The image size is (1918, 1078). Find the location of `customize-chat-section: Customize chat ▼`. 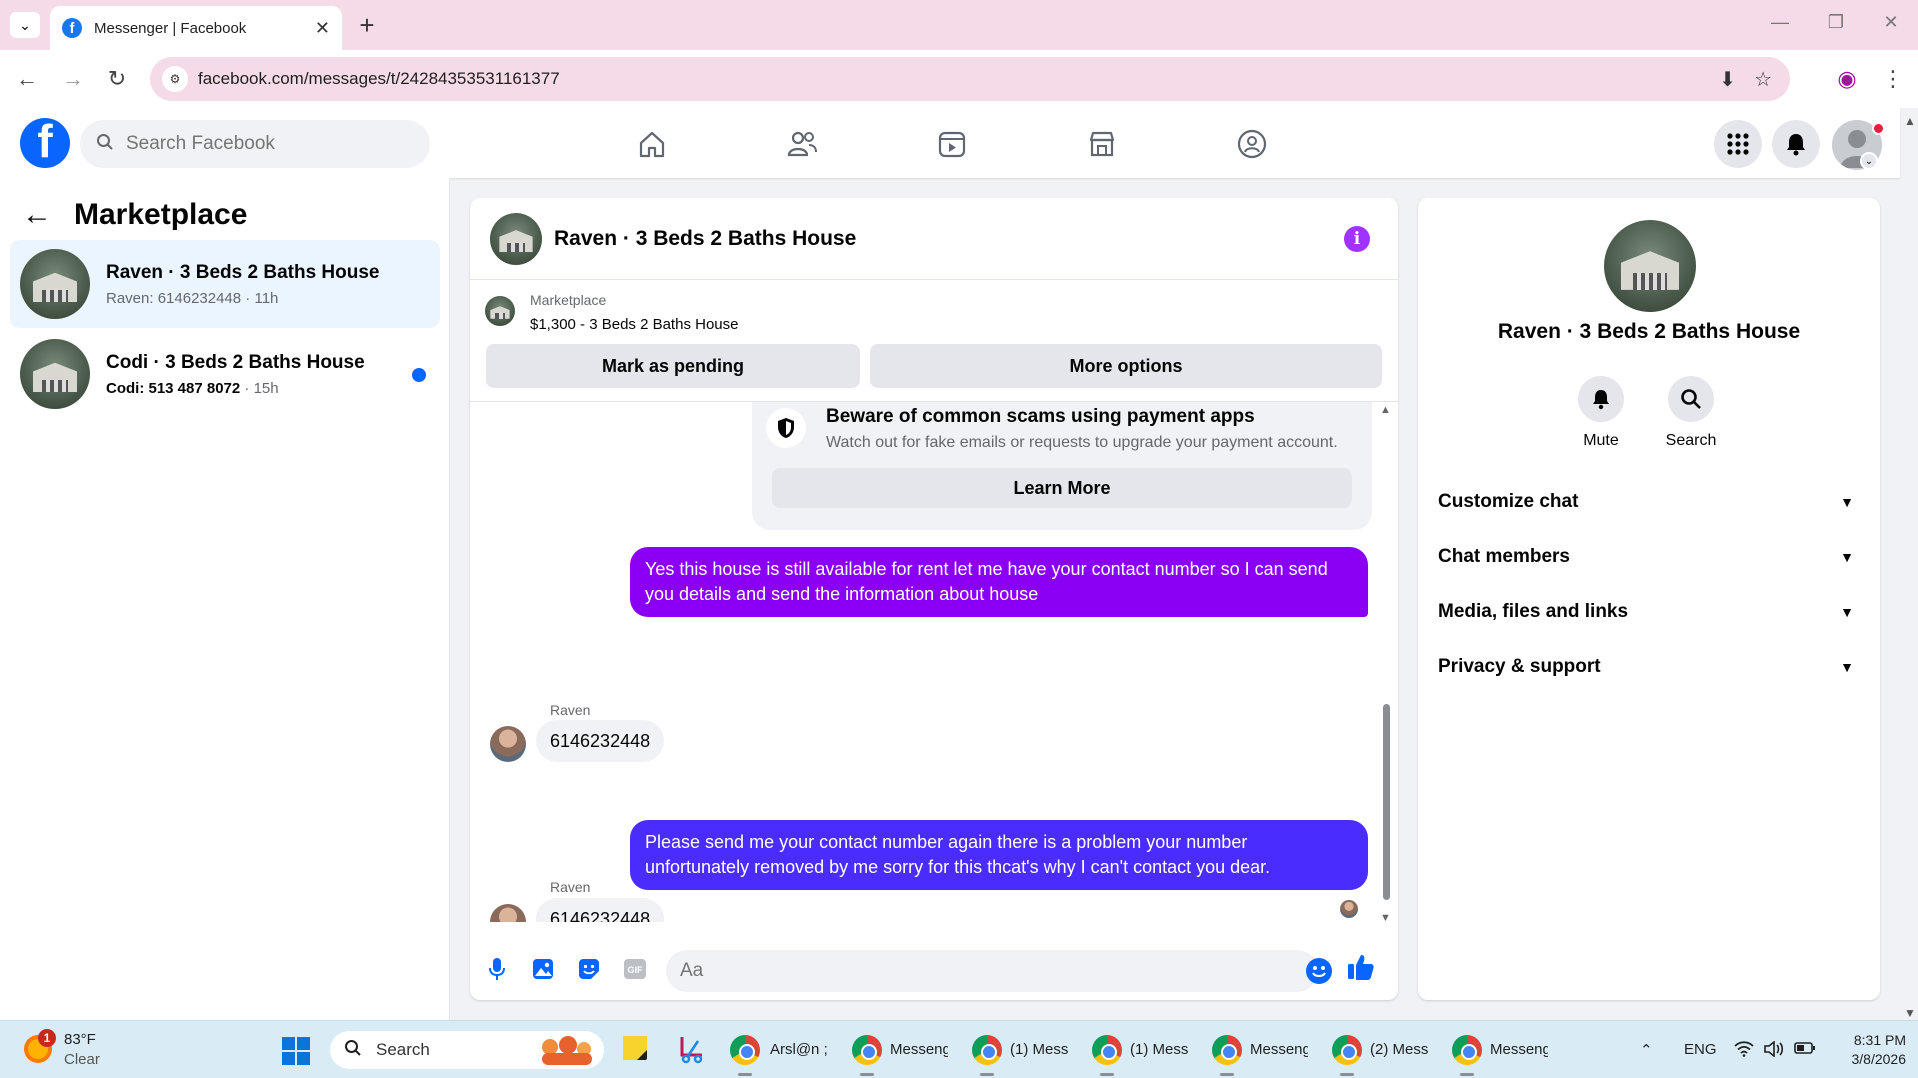

customize-chat-section: Customize chat ▼ is located at coordinates (1649, 502).